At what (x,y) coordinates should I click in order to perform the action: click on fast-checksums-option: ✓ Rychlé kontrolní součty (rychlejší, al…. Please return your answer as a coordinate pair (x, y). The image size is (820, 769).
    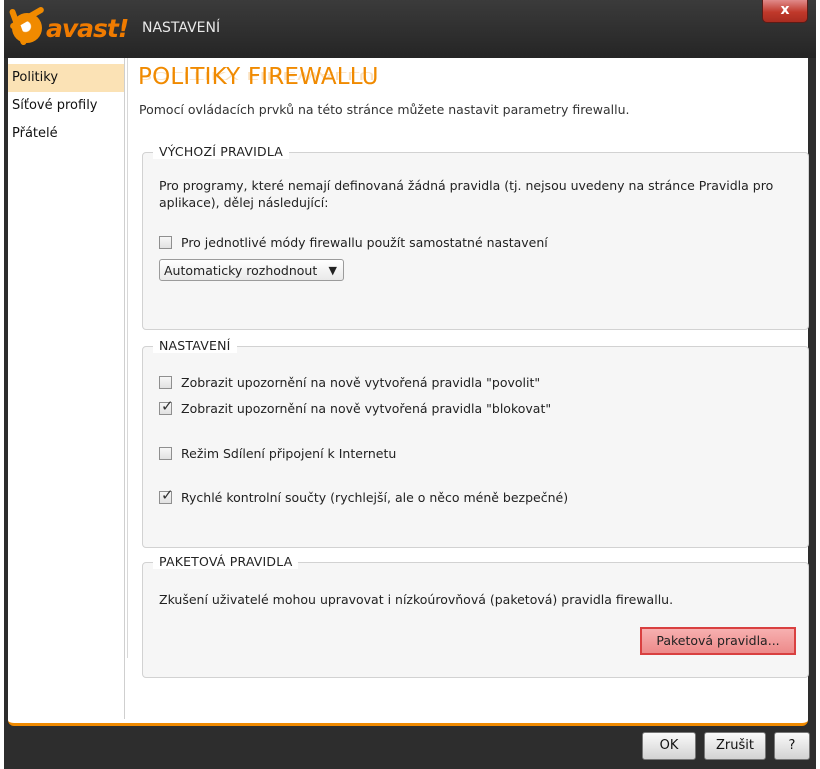
    Looking at the image, I should click on (364, 495).